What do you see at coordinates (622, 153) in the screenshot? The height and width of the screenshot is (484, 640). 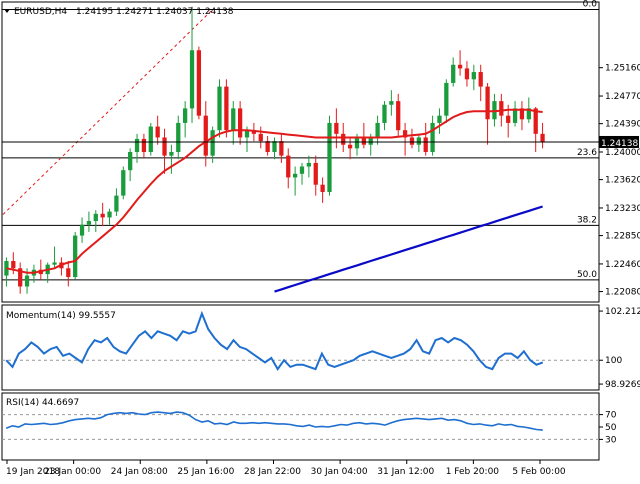 I see `price-tick-label: 1.24000` at bounding box center [622, 153].